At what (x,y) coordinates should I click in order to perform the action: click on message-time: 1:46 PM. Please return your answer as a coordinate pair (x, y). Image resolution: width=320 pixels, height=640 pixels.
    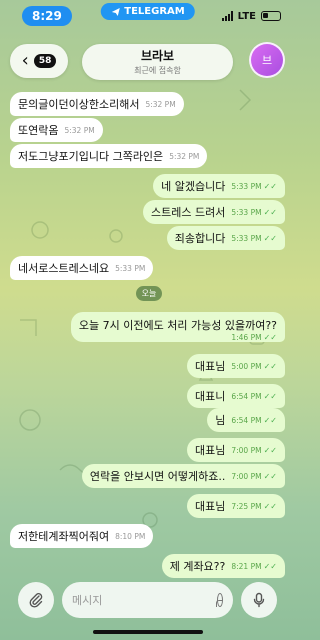
    Looking at the image, I should click on (246, 337).